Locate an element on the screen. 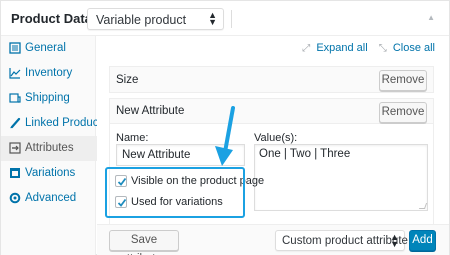  tab-variations: Variations is located at coordinates (48, 173).